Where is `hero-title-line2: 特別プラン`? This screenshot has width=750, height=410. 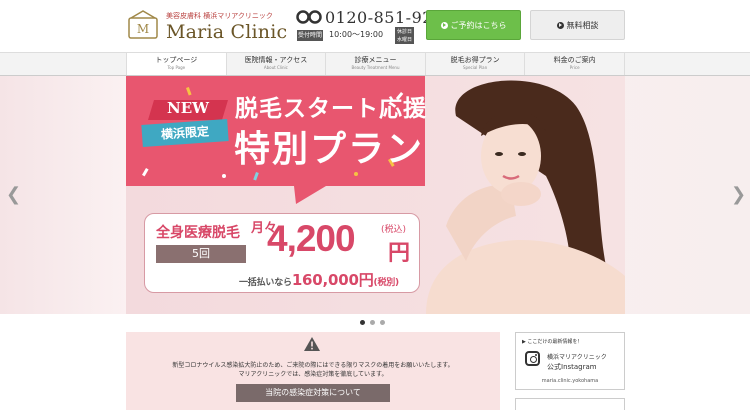 hero-title-line2: 特別プラン is located at coordinates (329, 149).